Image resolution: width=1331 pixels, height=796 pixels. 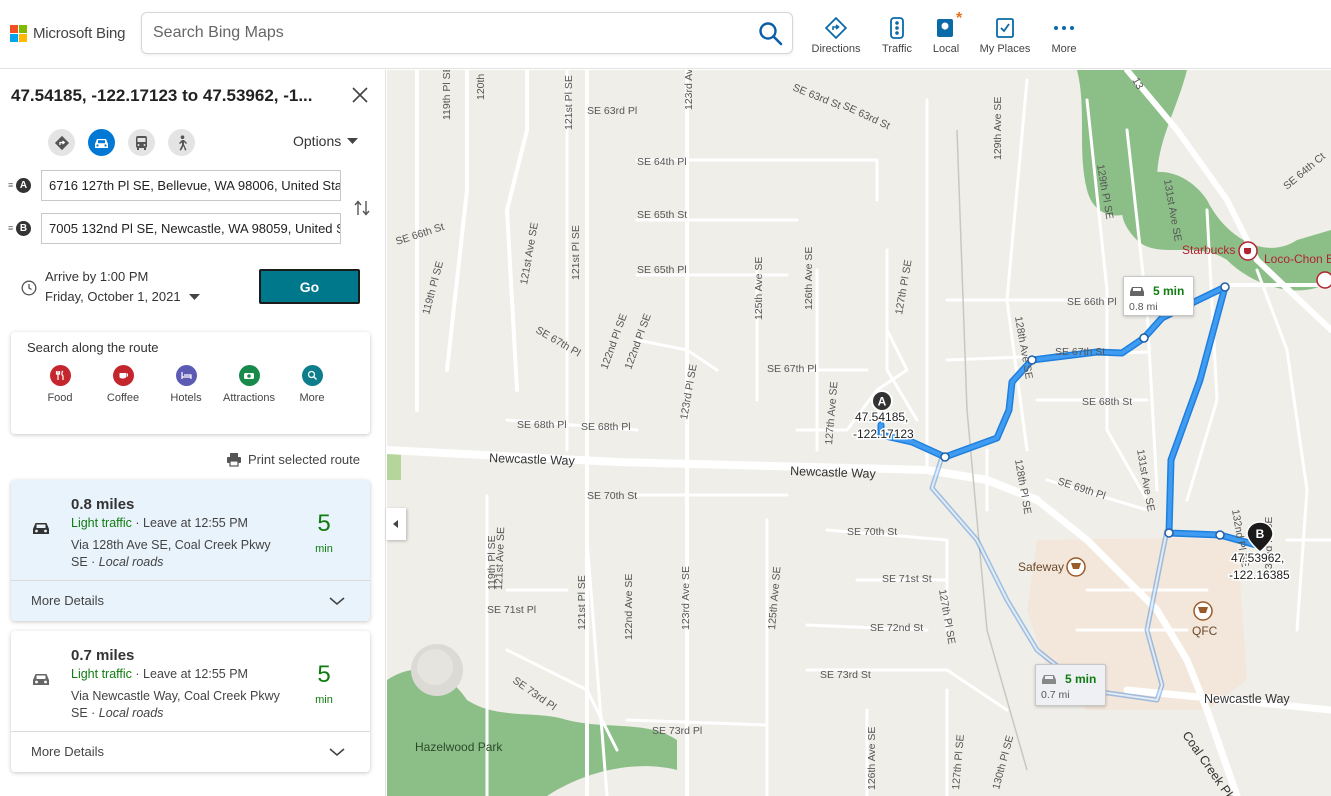 What do you see at coordinates (1158, 296) in the screenshot?
I see `route1-time-box: 5 min 0.8 mi` at bounding box center [1158, 296].